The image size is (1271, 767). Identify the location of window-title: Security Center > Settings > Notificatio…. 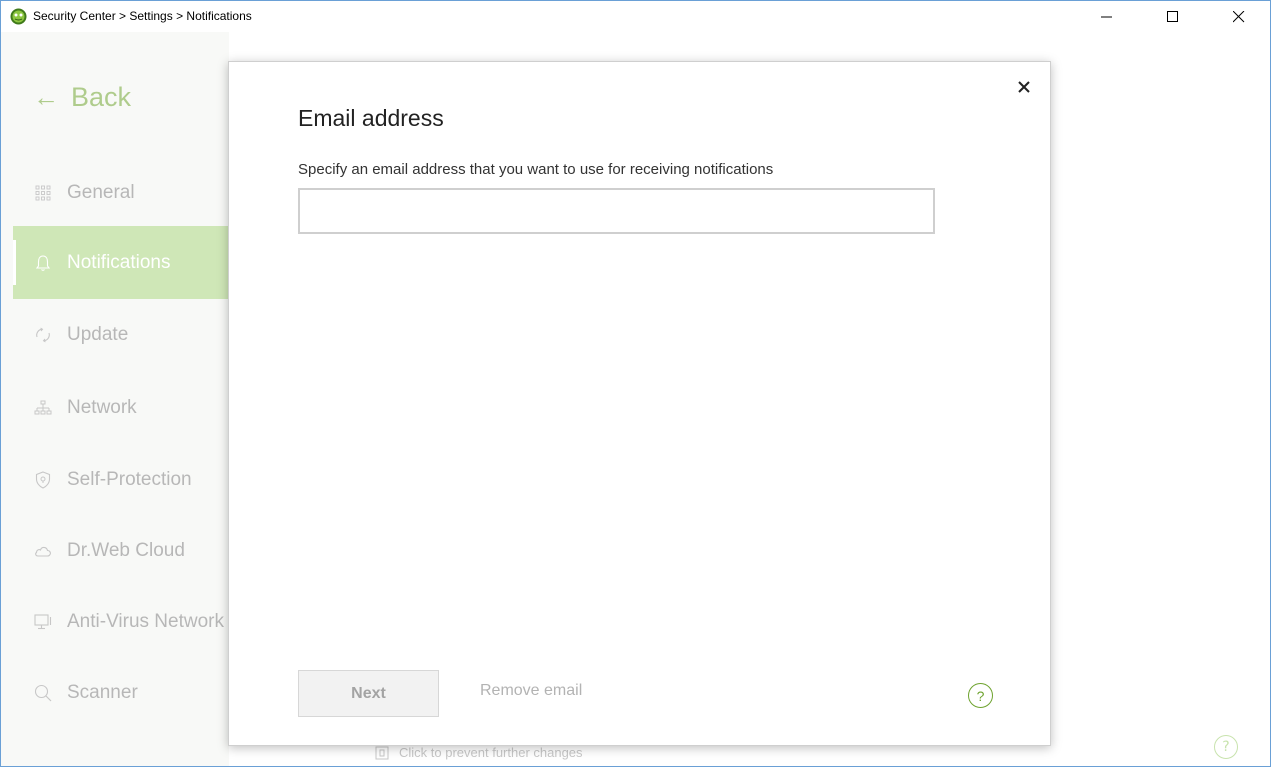
(142, 16).